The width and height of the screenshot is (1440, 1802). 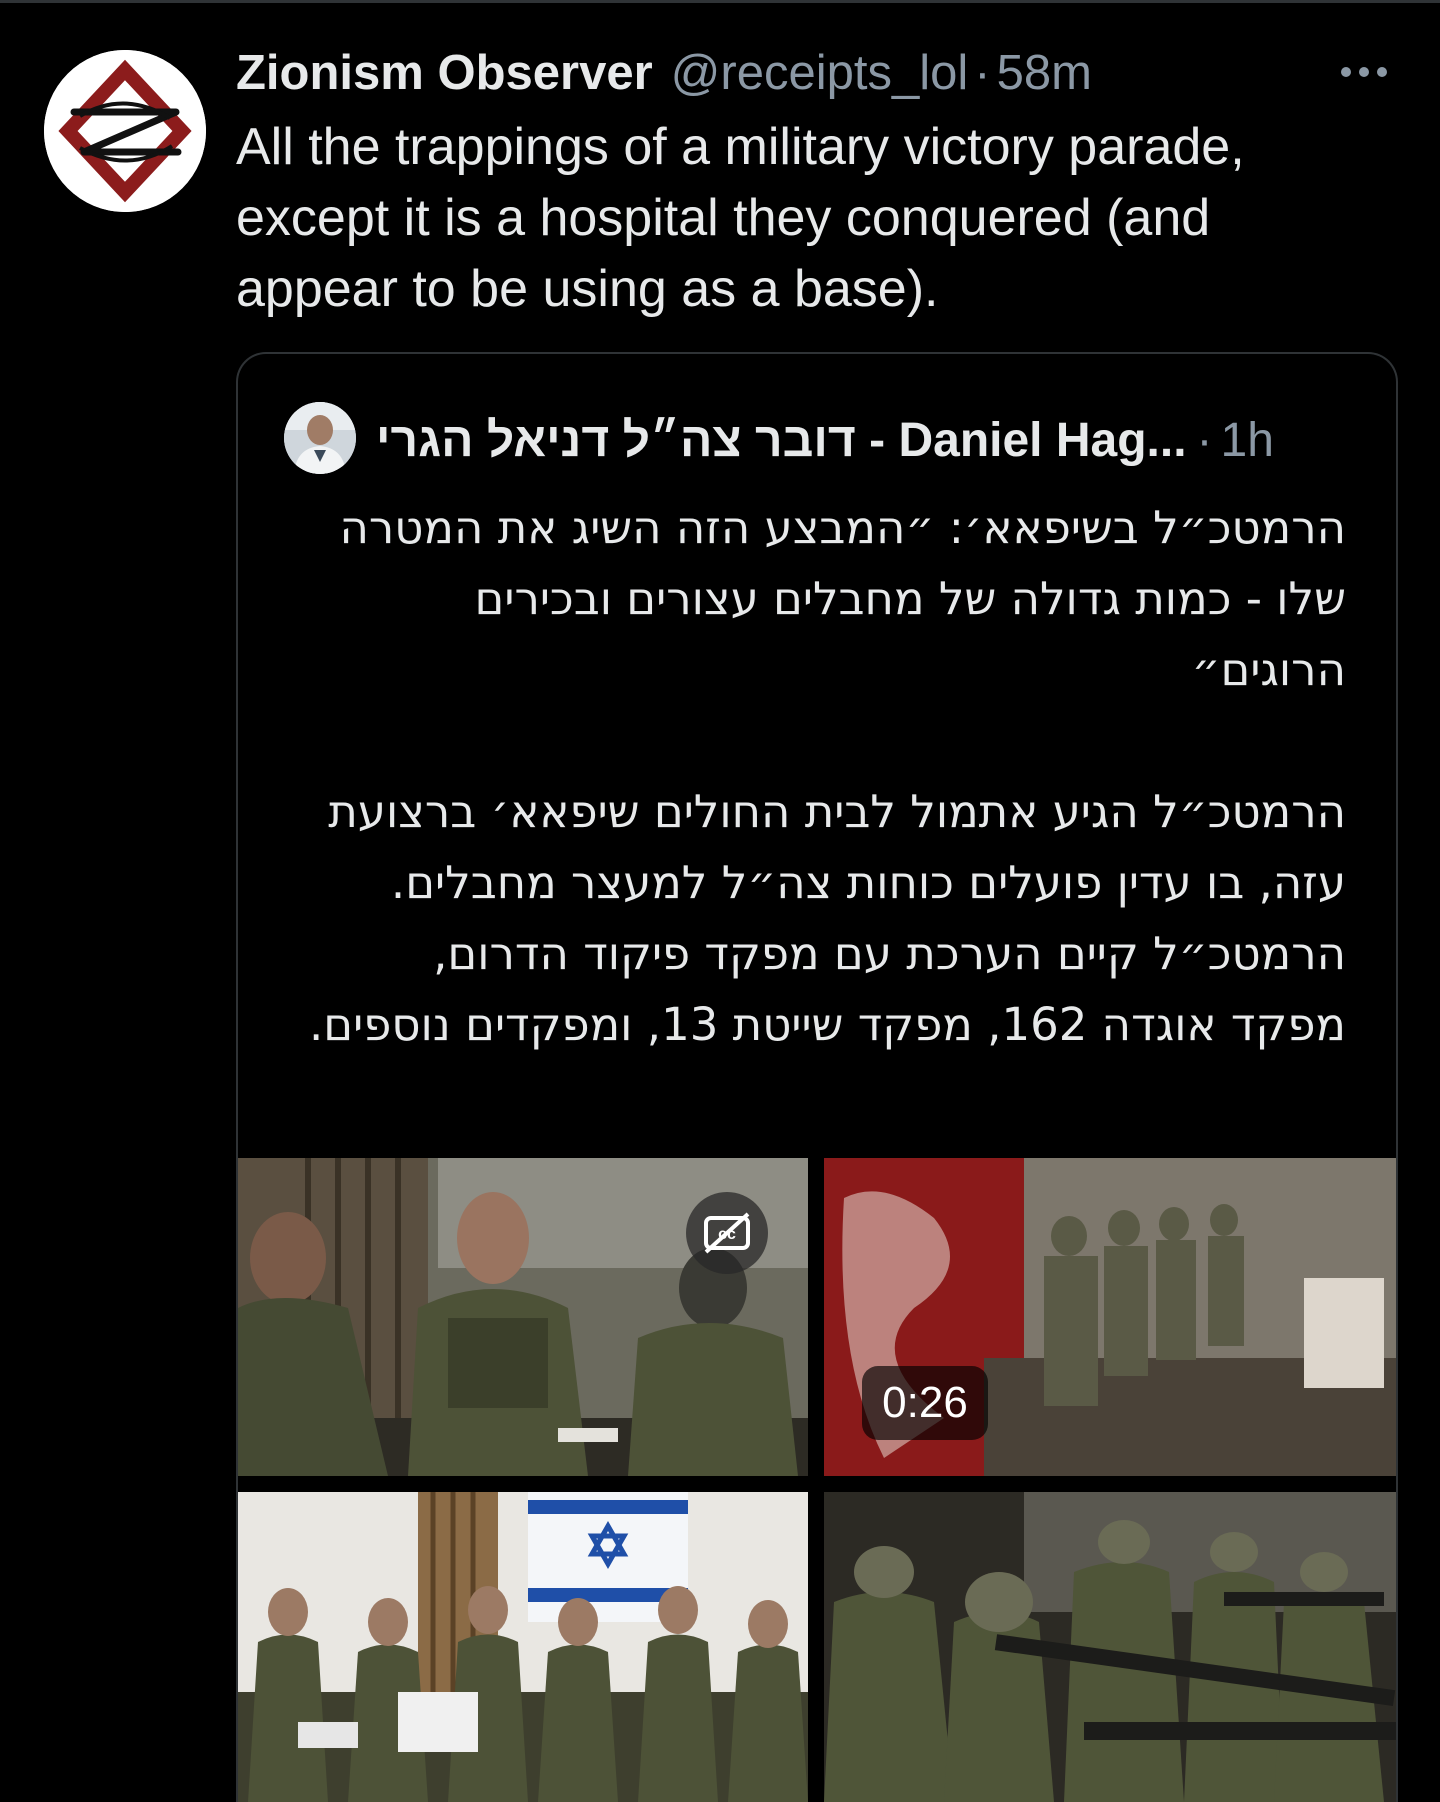 I want to click on author-handle: @receipts_lol, so click(x=820, y=73).